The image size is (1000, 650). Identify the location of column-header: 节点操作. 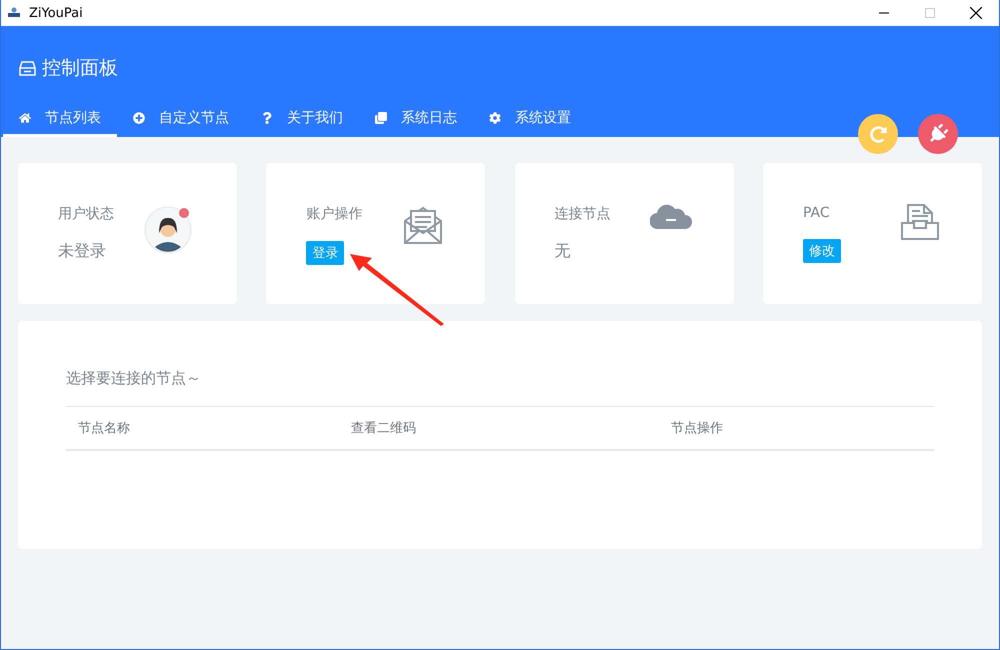
(697, 428).